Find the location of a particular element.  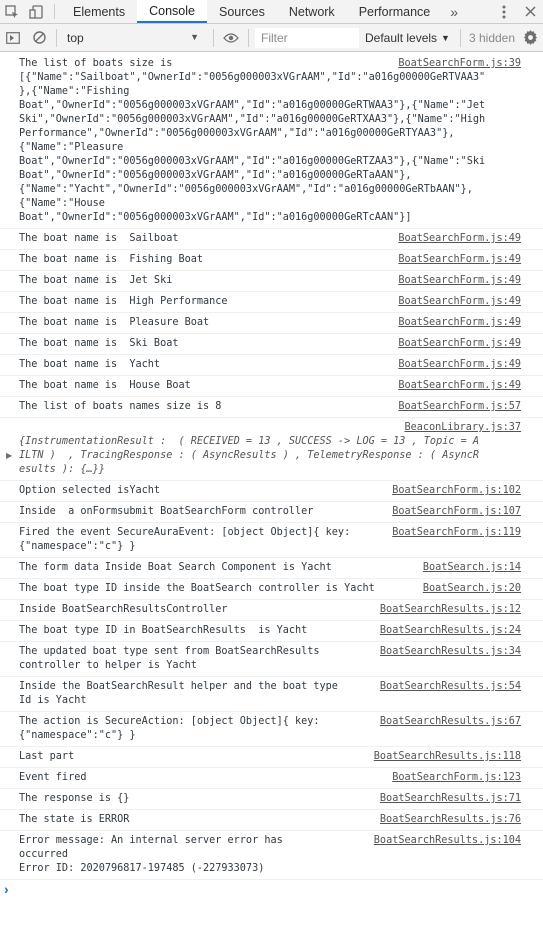

source-link: BoatSearchForm.js:107 is located at coordinates (454, 512).